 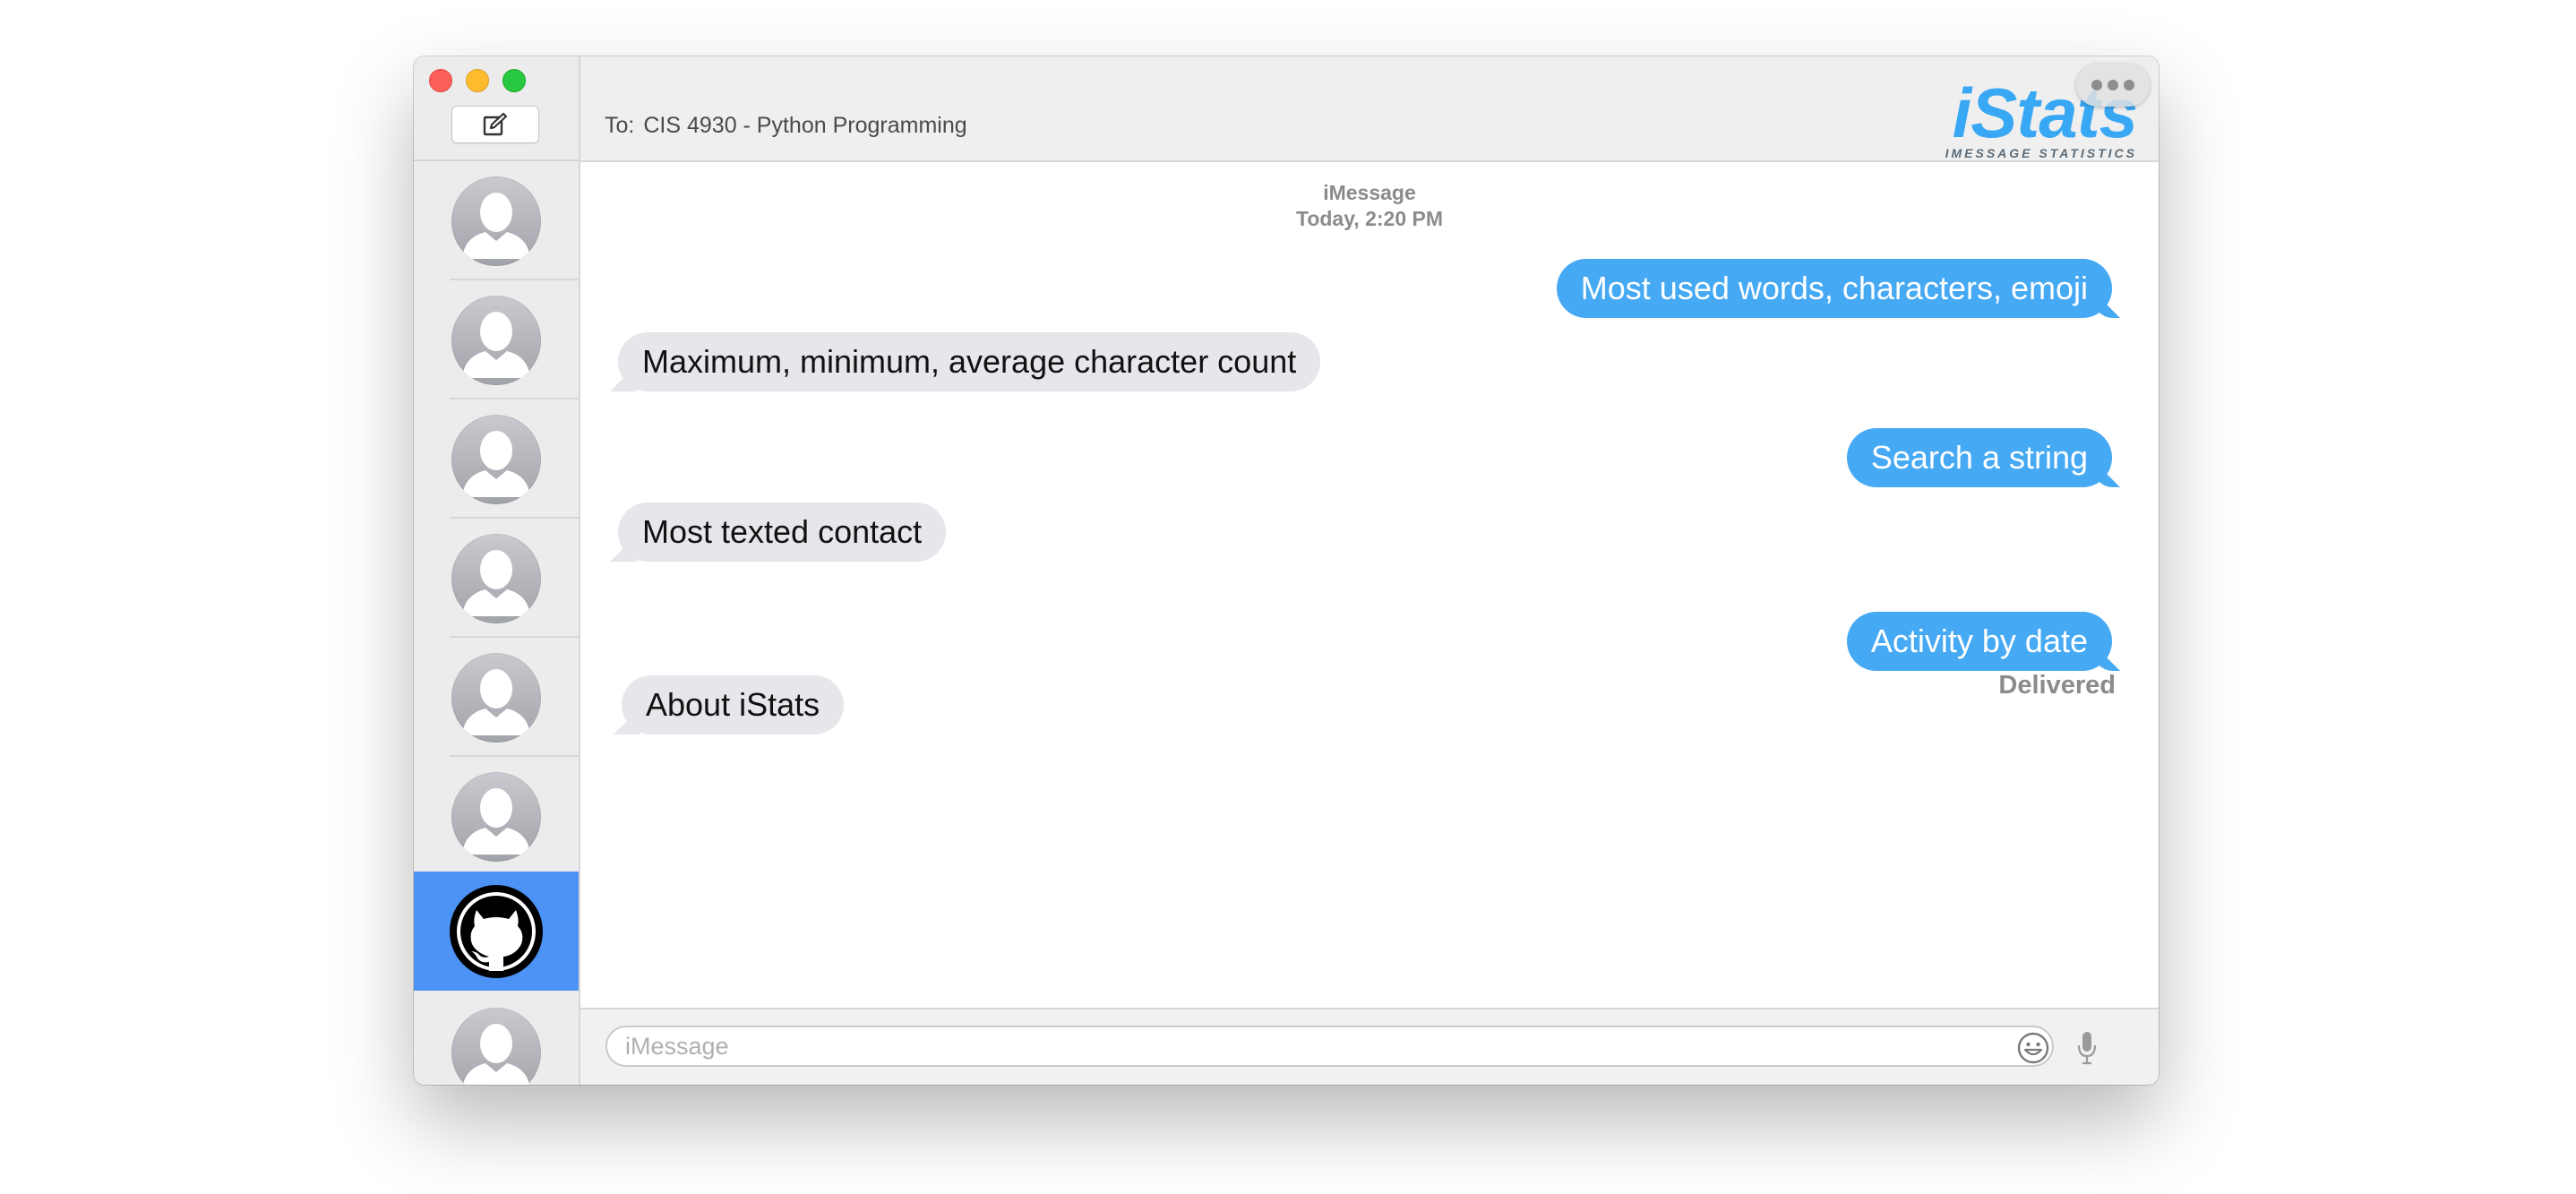 I want to click on compose-button, so click(x=495, y=124).